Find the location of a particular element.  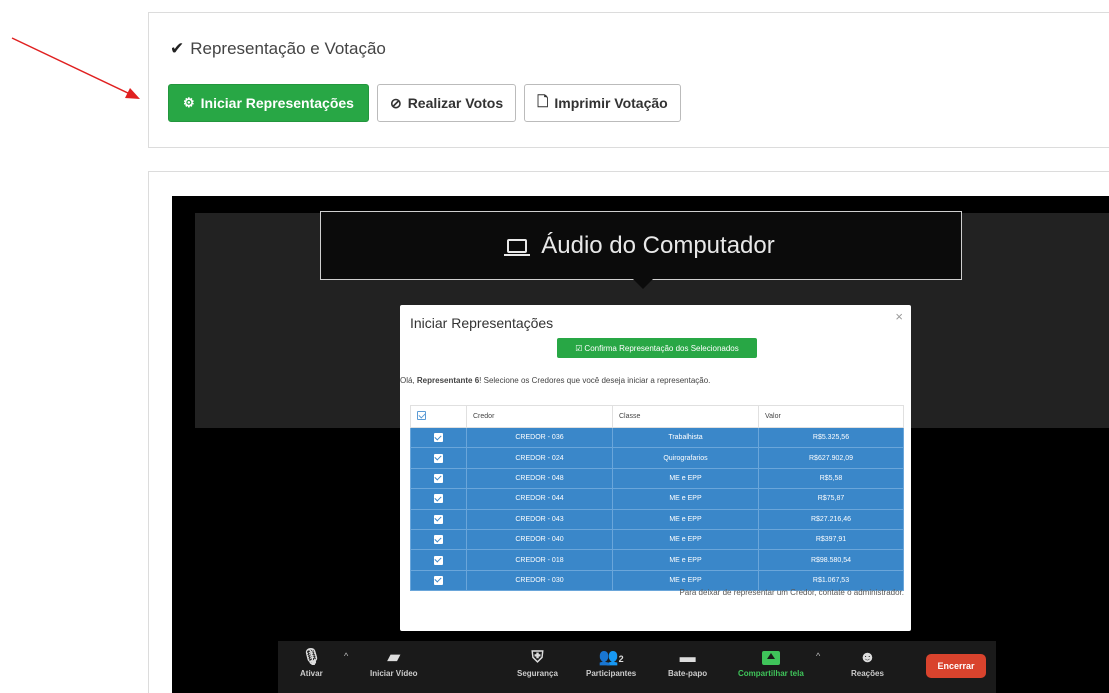

cell-credor: CREDOR - 043 is located at coordinates (539, 519).